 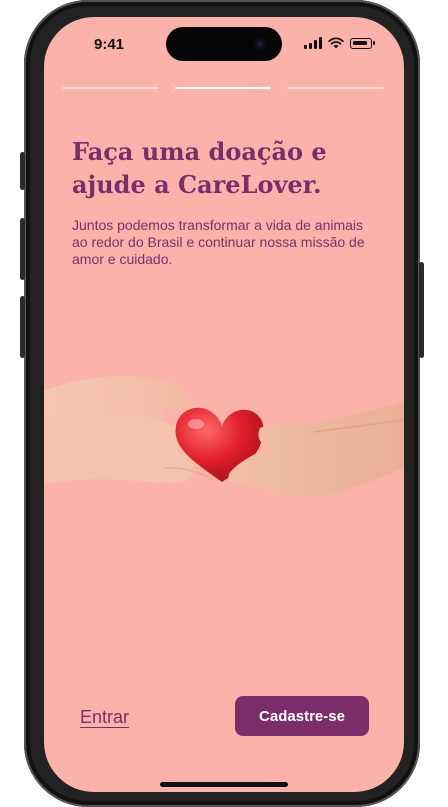 I want to click on signal-icon, so click(x=313, y=43).